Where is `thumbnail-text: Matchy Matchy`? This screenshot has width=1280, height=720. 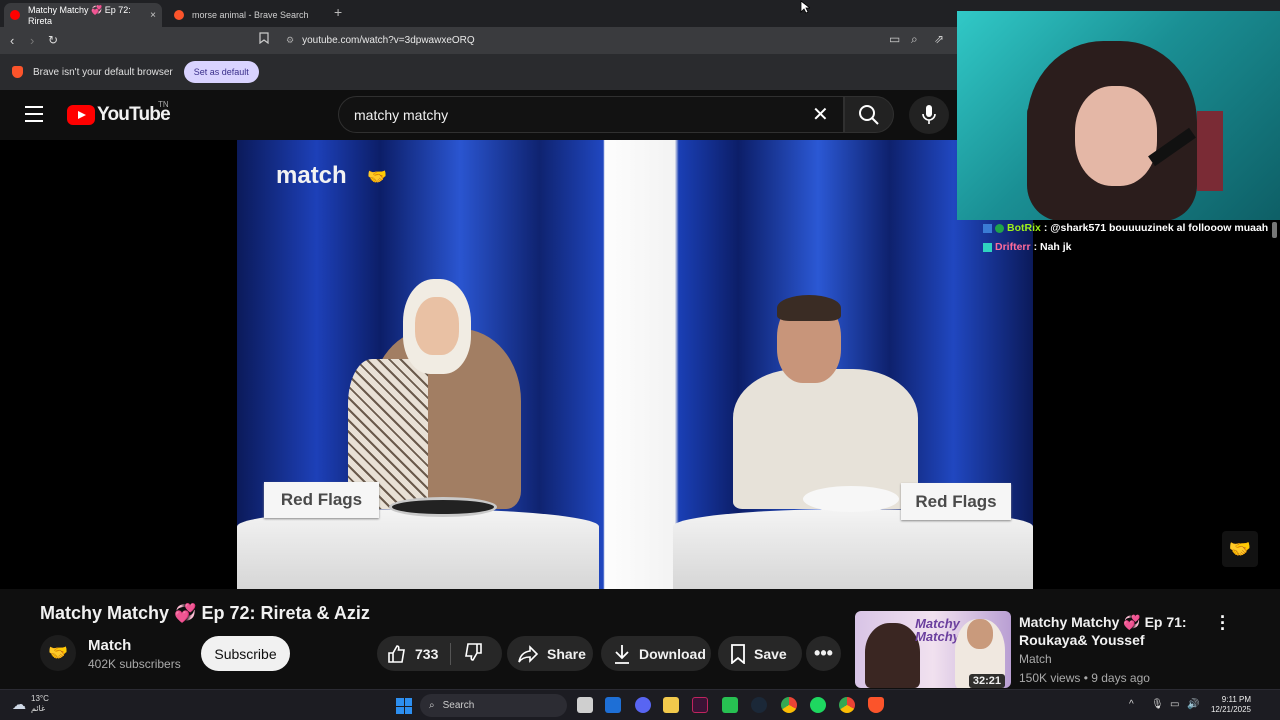 thumbnail-text: Matchy Matchy is located at coordinates (937, 630).